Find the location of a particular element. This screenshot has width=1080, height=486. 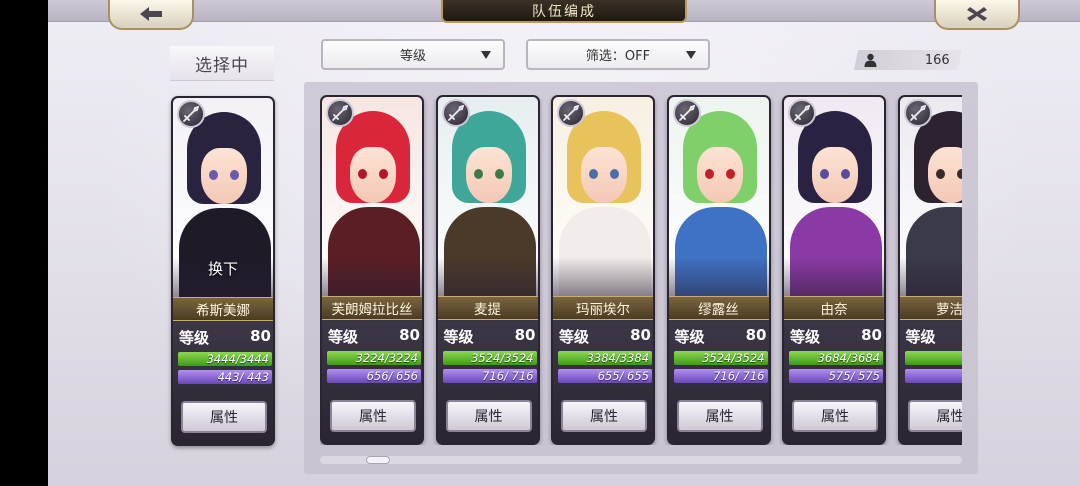

swap-out-label: 换下 is located at coordinates (222, 269).